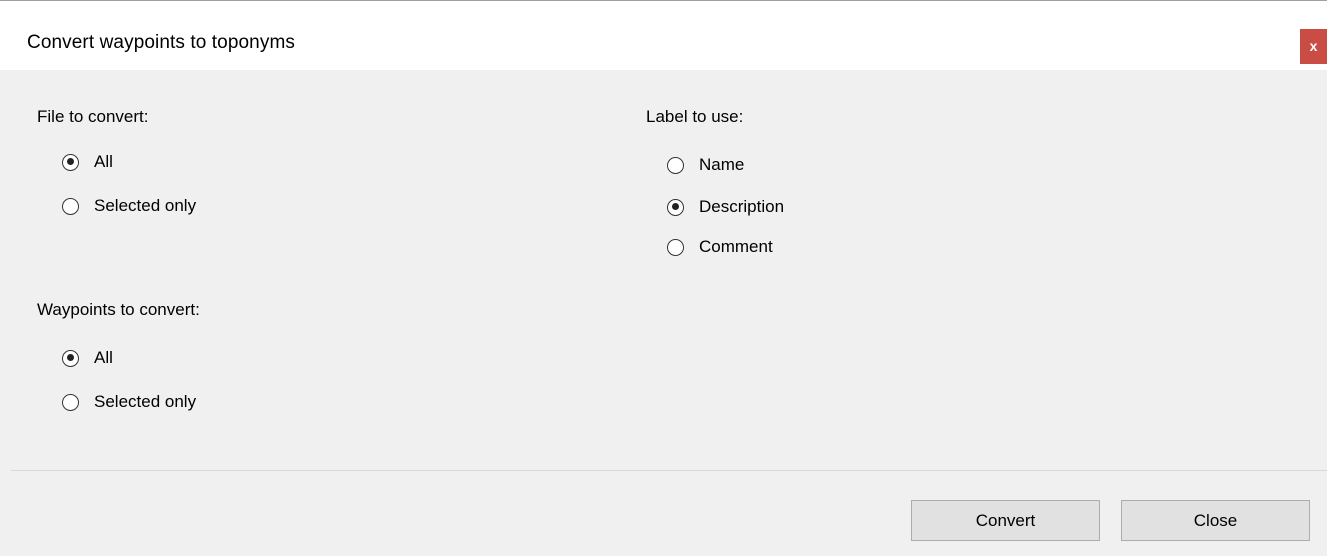 This screenshot has width=1327, height=556. I want to click on window-title: Convert waypoints to toponyms, so click(161, 42).